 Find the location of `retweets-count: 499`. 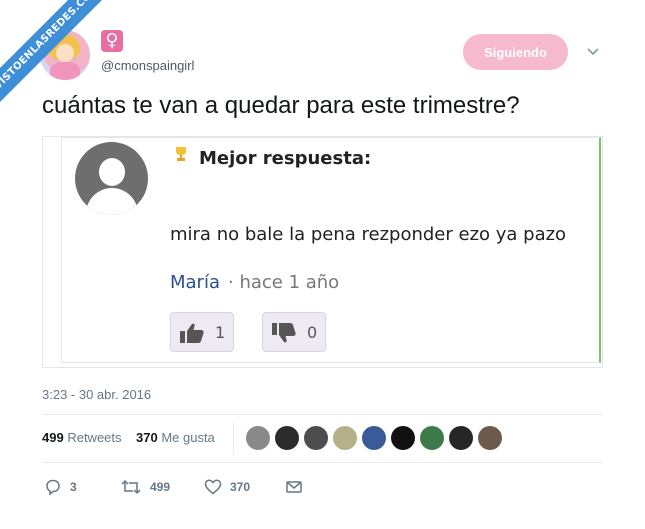

retweets-count: 499 is located at coordinates (53, 437).